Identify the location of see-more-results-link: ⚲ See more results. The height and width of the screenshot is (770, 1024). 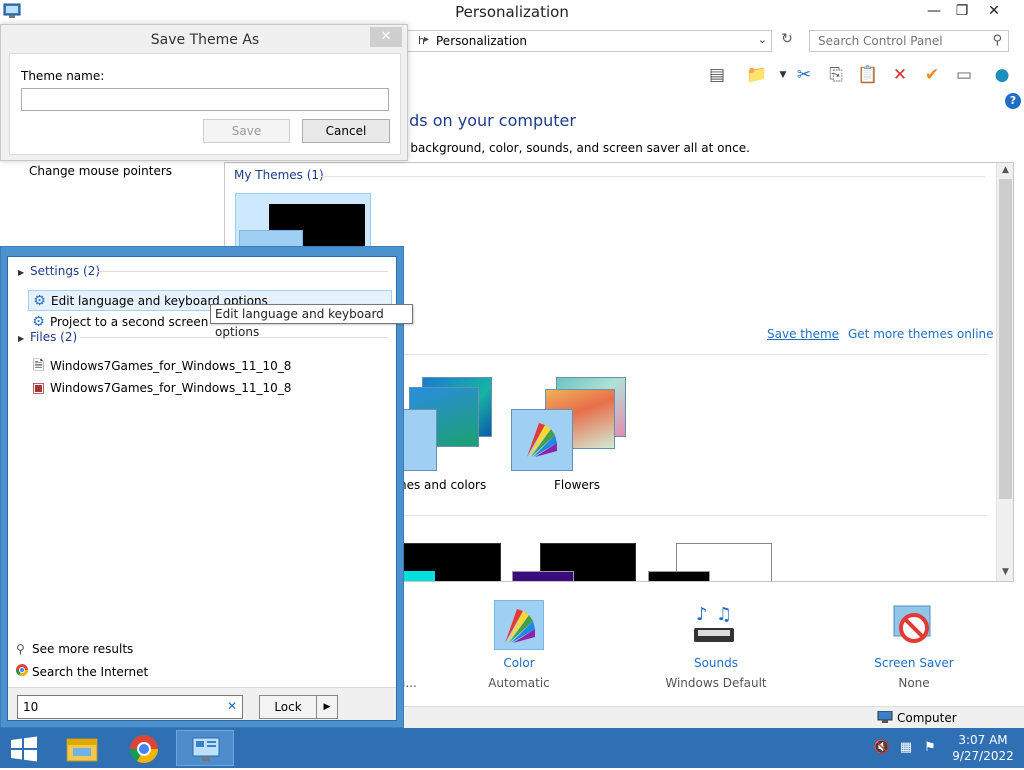
(74, 649).